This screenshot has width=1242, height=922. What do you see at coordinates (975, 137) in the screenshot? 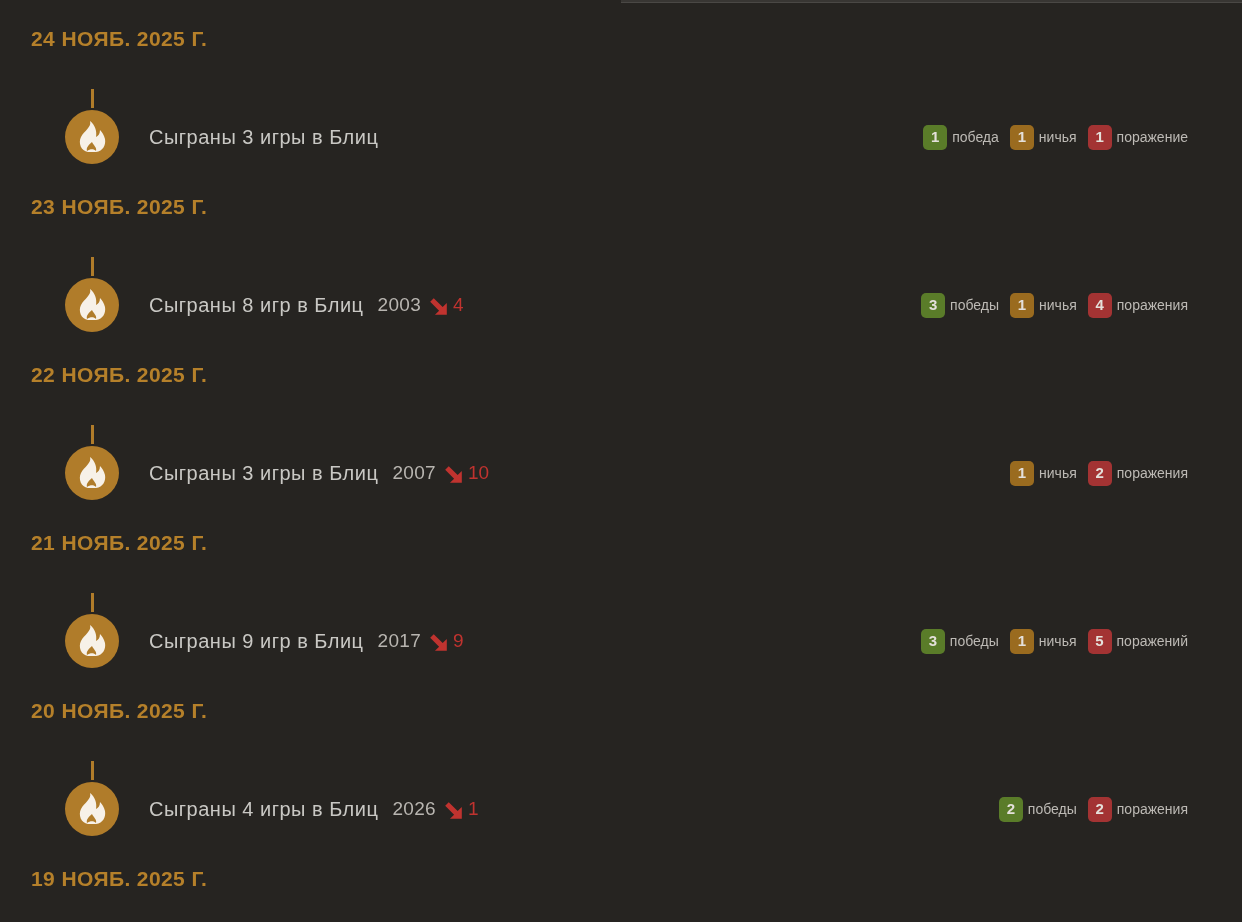
I see `result-label: победа` at bounding box center [975, 137].